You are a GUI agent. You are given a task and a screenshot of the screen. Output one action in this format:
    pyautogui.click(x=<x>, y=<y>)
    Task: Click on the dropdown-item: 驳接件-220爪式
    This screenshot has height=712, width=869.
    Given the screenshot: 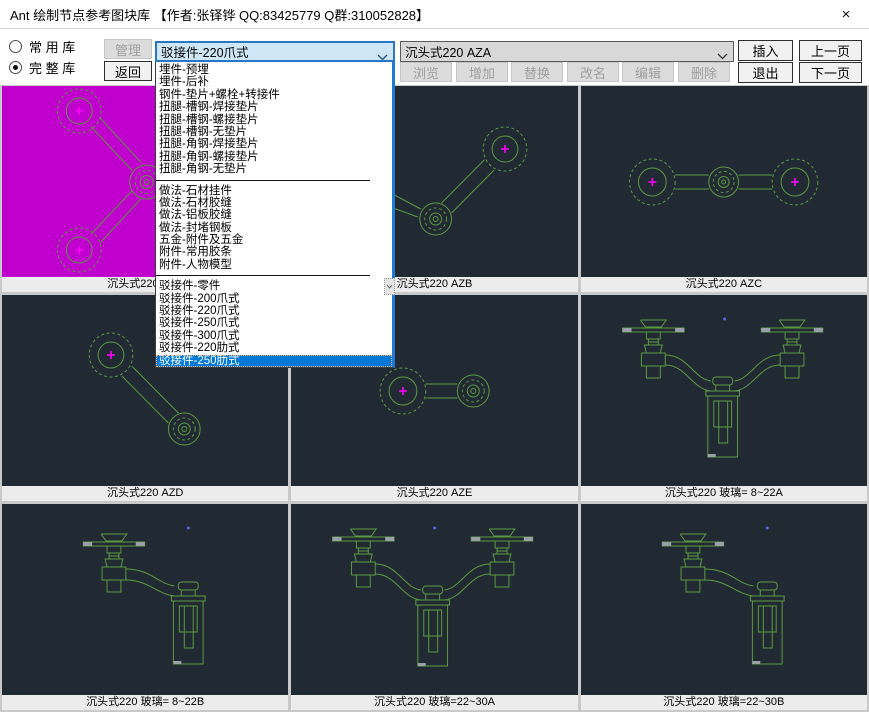 What is the action you would take?
    pyautogui.click(x=274, y=311)
    